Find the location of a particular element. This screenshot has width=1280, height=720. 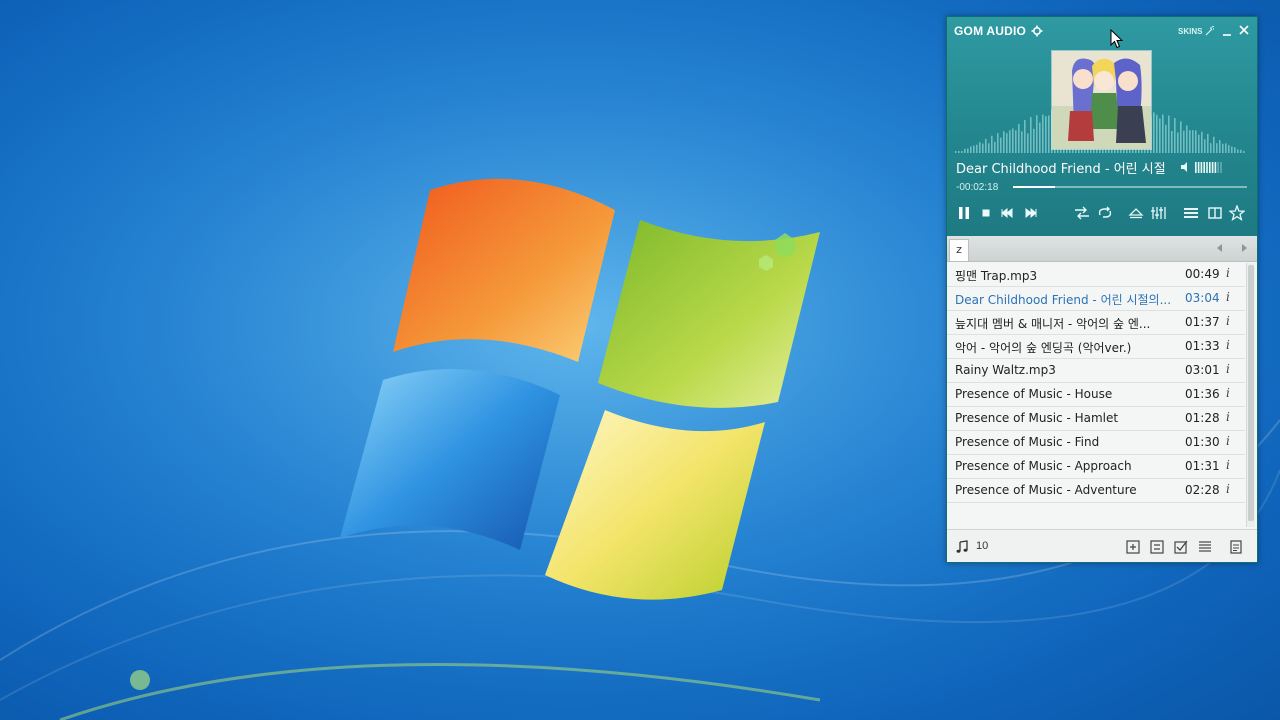

open-file-icon is located at coordinates (1136, 213).